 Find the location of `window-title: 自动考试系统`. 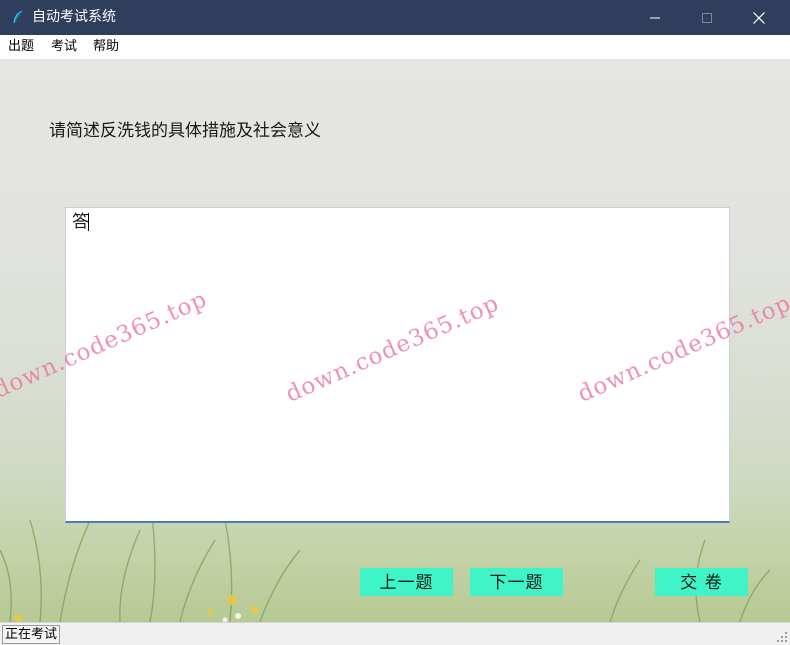

window-title: 自动考试系统 is located at coordinates (74, 17).